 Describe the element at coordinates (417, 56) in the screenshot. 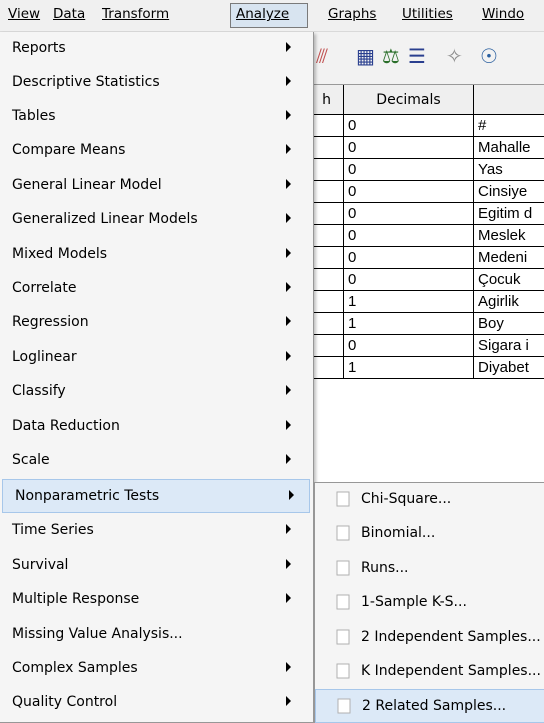

I see `value-labels-icon: ☰` at that location.